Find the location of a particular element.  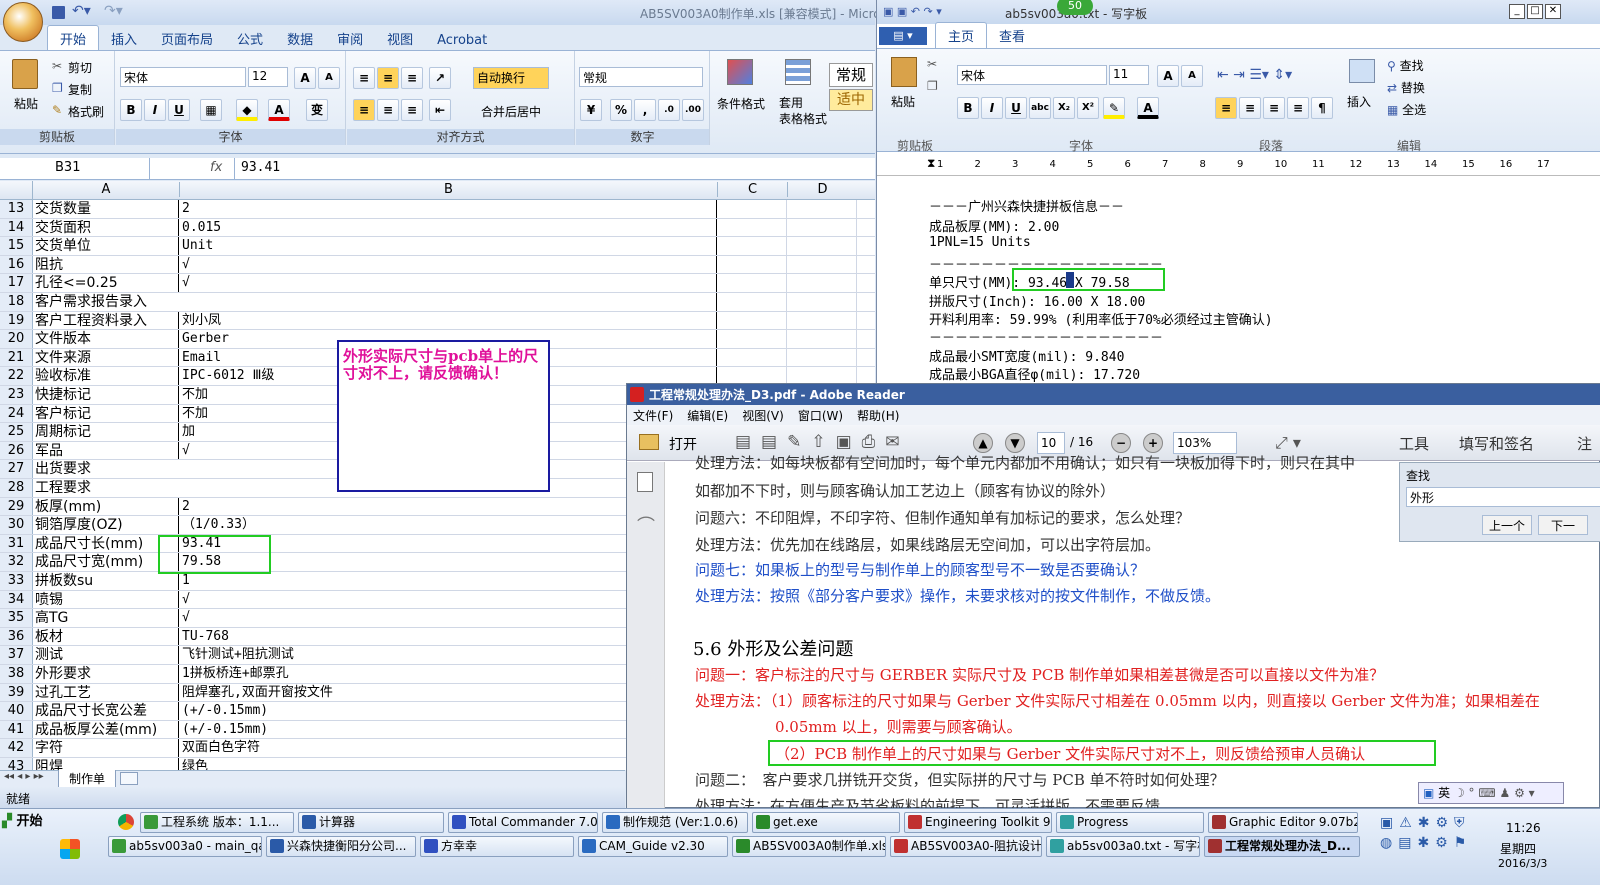

comma-button: , is located at coordinates (645, 110).